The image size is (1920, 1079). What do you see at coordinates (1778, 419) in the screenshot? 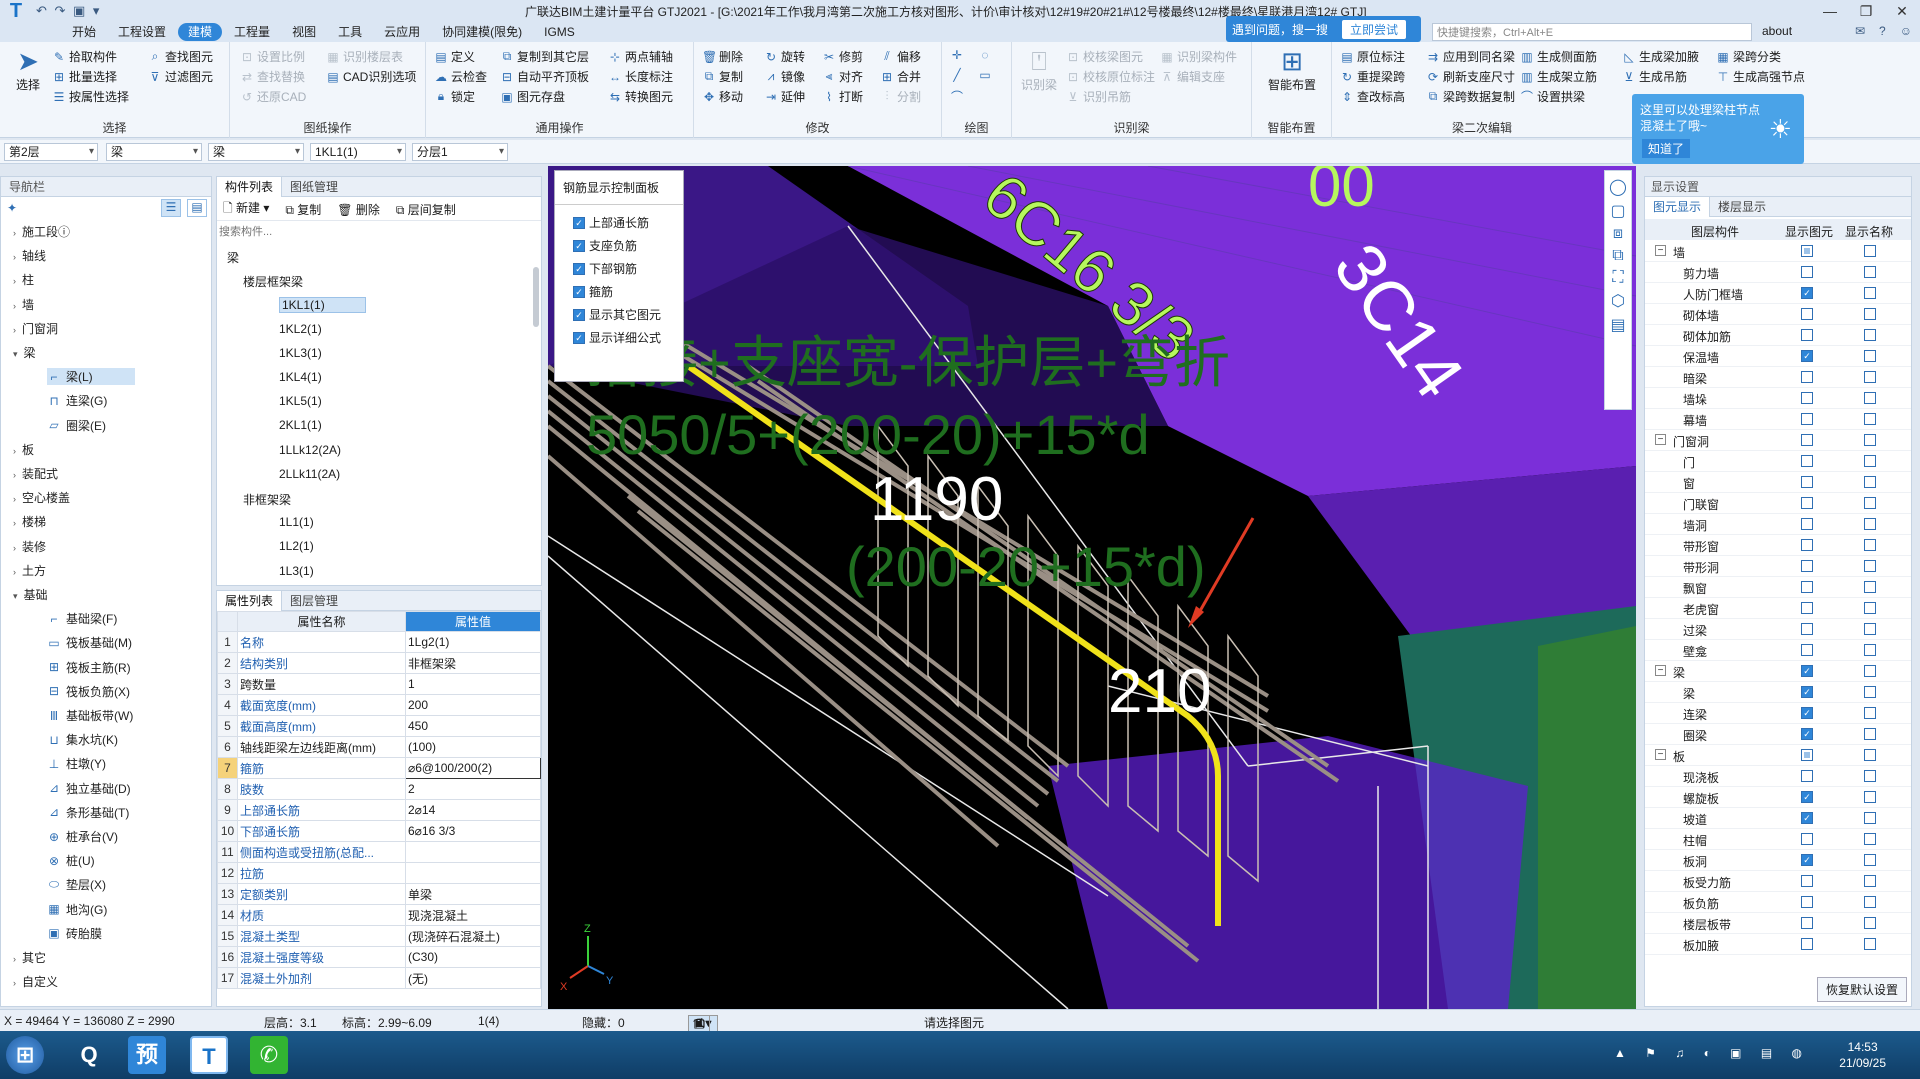
I see `display-row: 幕墙` at bounding box center [1778, 419].